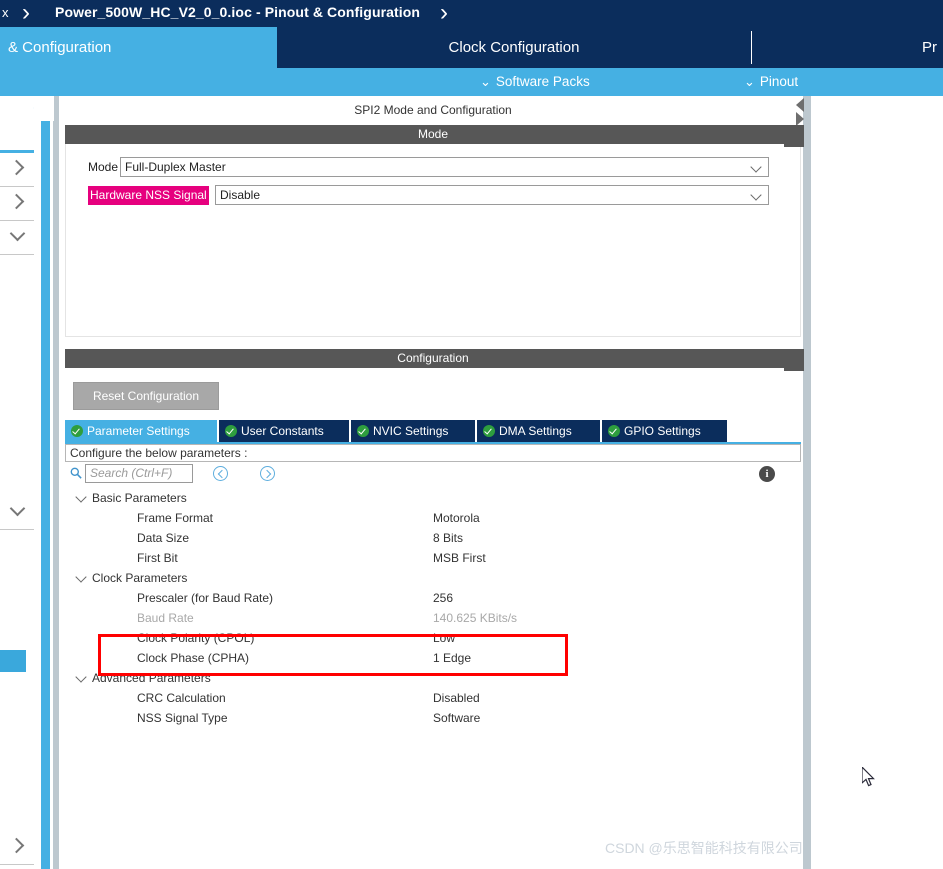  I want to click on sidebar-header, so click(17, 124).